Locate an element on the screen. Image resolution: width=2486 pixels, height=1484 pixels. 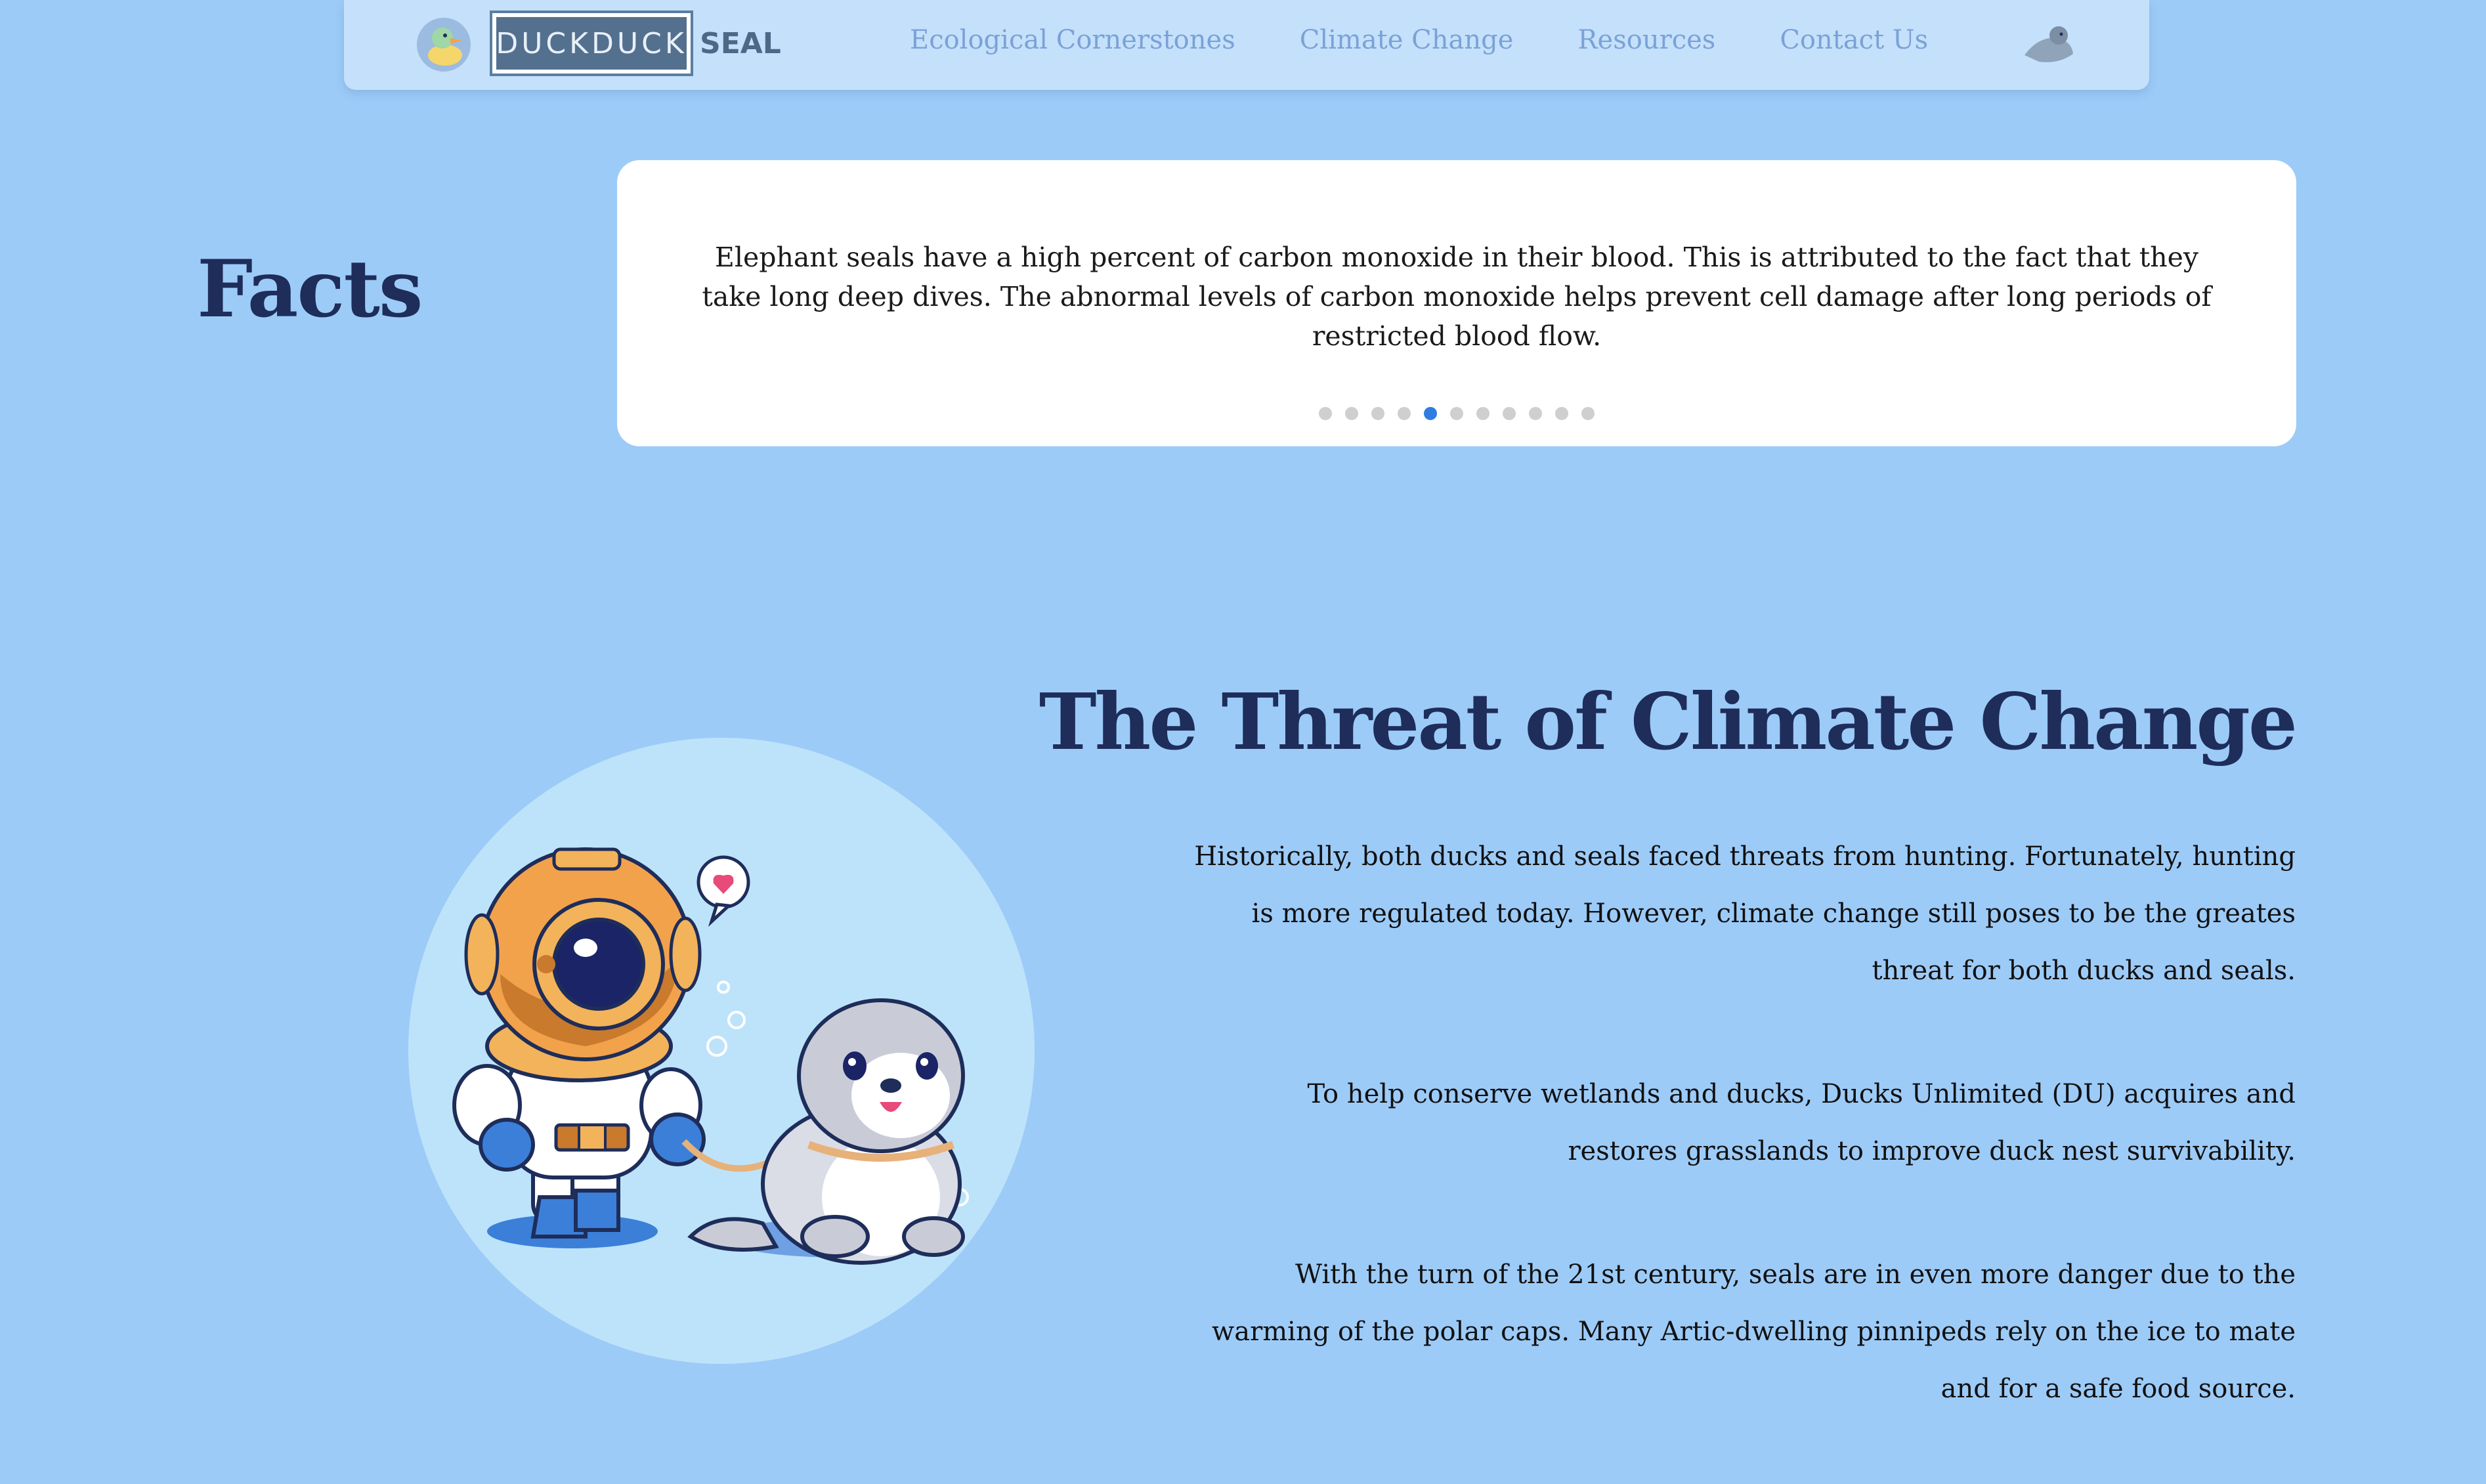
logo-text-seal: SEAL is located at coordinates (741, 43).